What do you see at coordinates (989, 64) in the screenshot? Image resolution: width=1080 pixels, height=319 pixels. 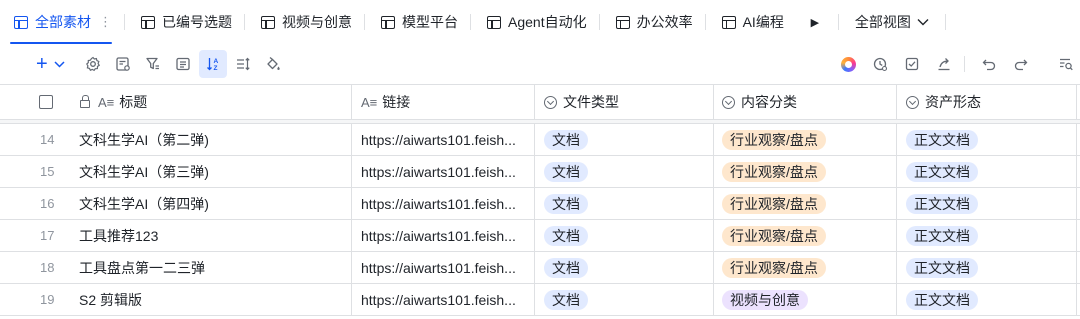 I see `undo-button` at bounding box center [989, 64].